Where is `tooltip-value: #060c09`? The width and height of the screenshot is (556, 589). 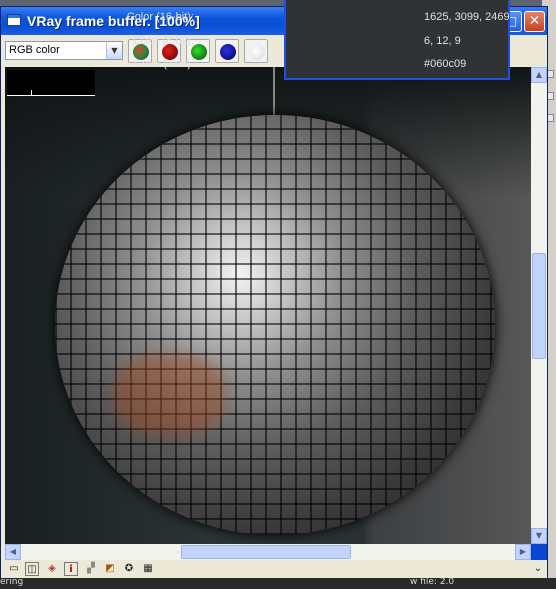 tooltip-value: #060c09 is located at coordinates (445, 64).